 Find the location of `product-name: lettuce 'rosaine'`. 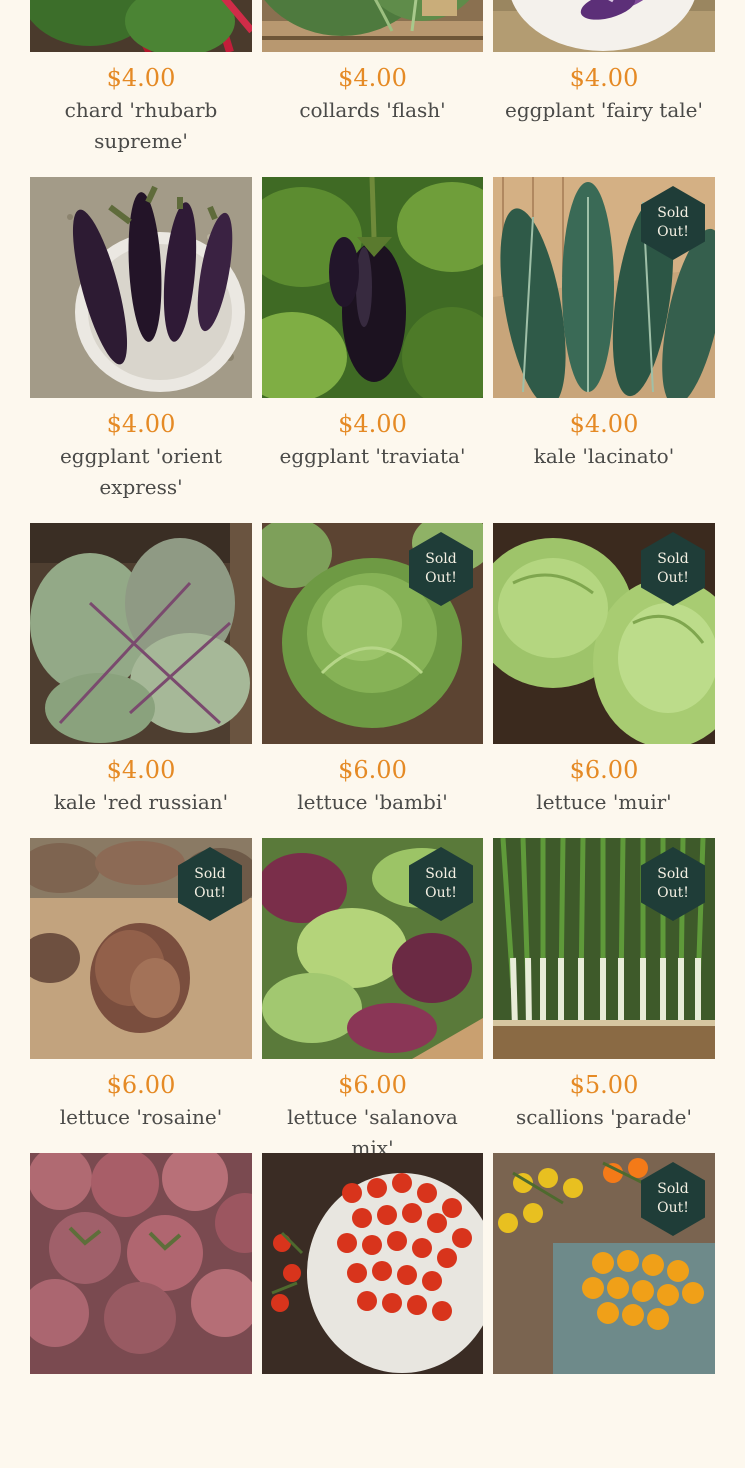

product-name: lettuce 'rosaine' is located at coordinates (141, 1117).